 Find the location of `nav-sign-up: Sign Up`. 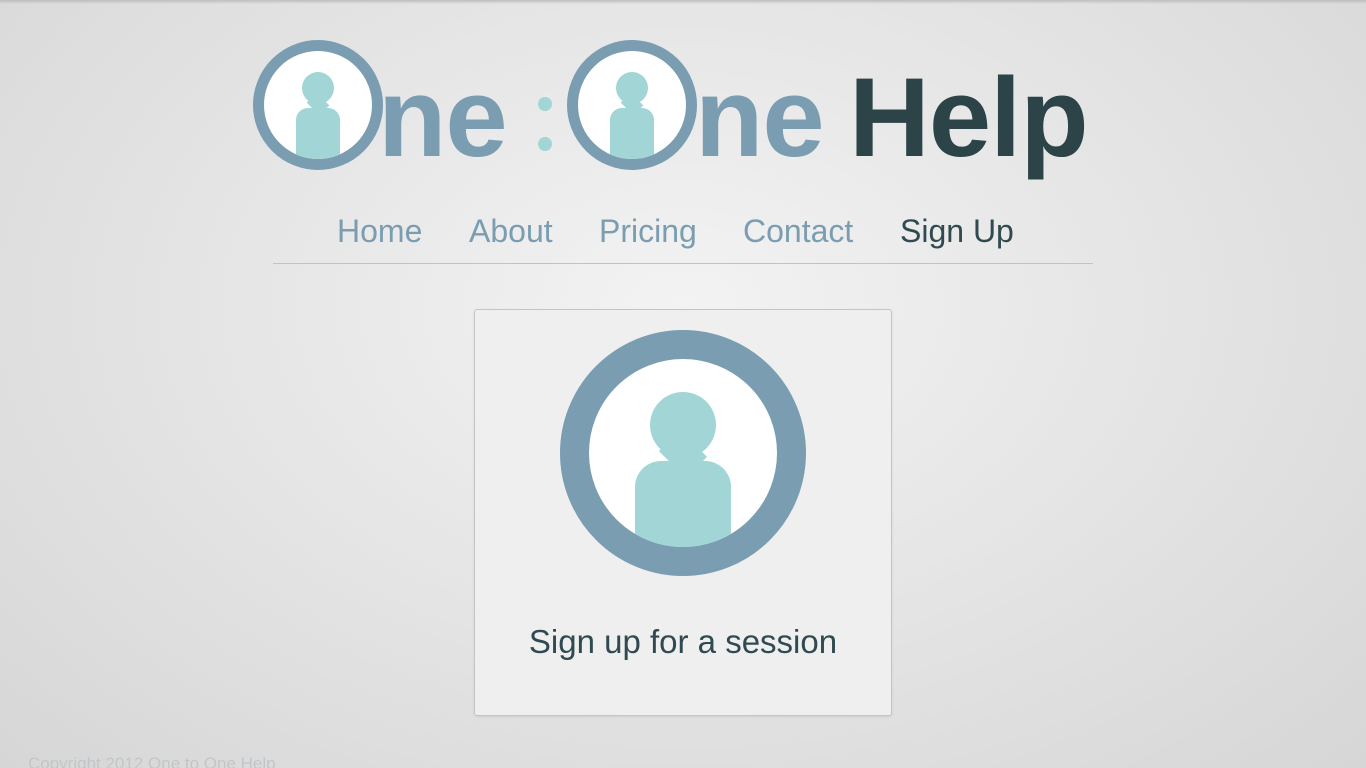

nav-sign-up: Sign Up is located at coordinates (957, 231).